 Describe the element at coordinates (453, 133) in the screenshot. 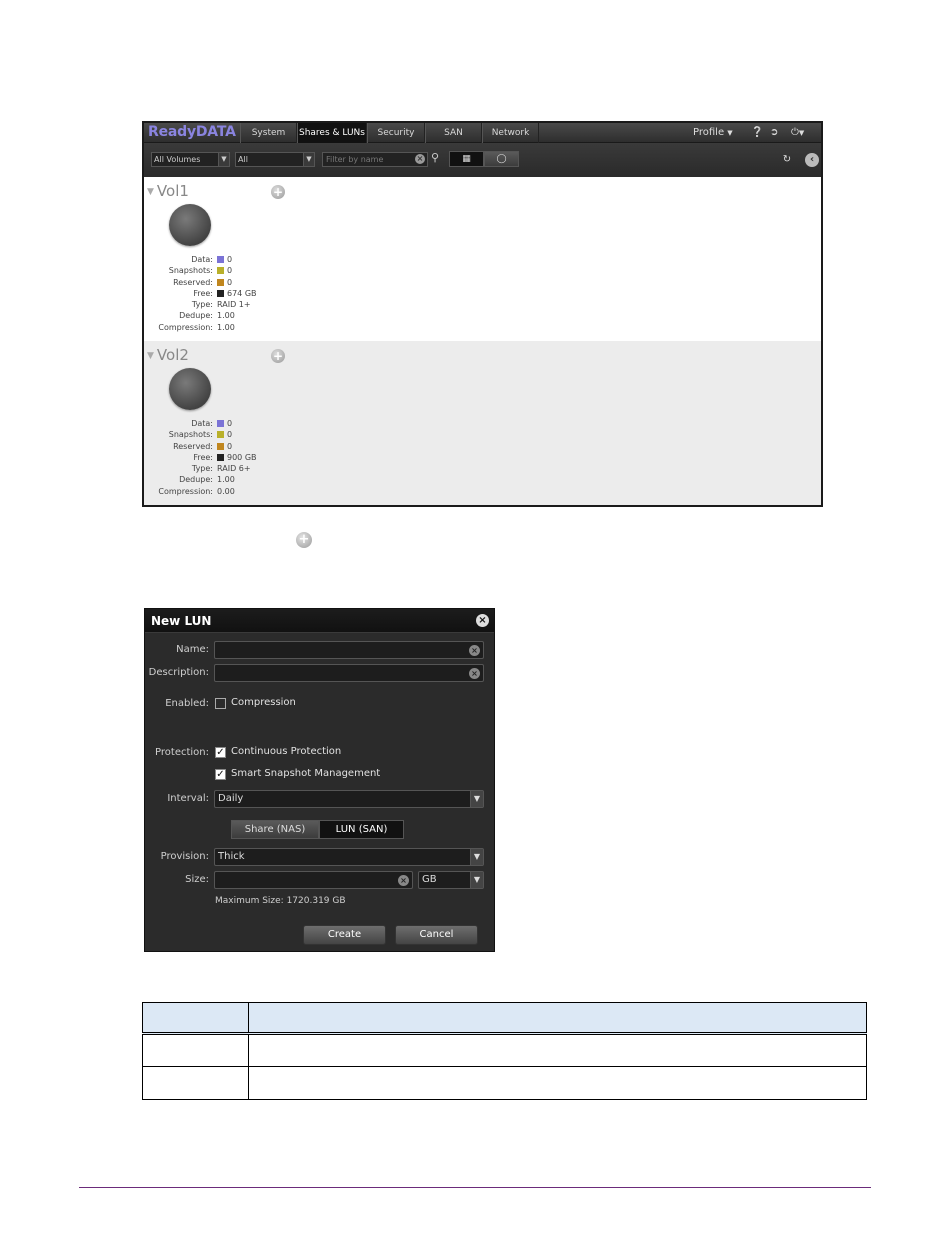

I see `tab-san: SAN` at that location.